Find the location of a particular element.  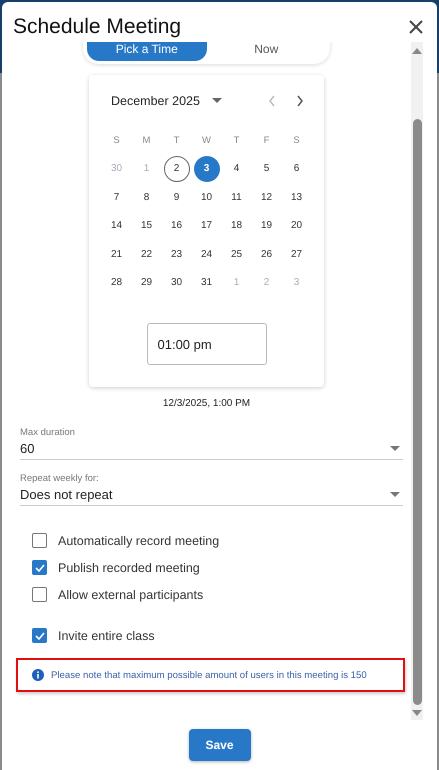

calendar-day: 13 is located at coordinates (297, 197).